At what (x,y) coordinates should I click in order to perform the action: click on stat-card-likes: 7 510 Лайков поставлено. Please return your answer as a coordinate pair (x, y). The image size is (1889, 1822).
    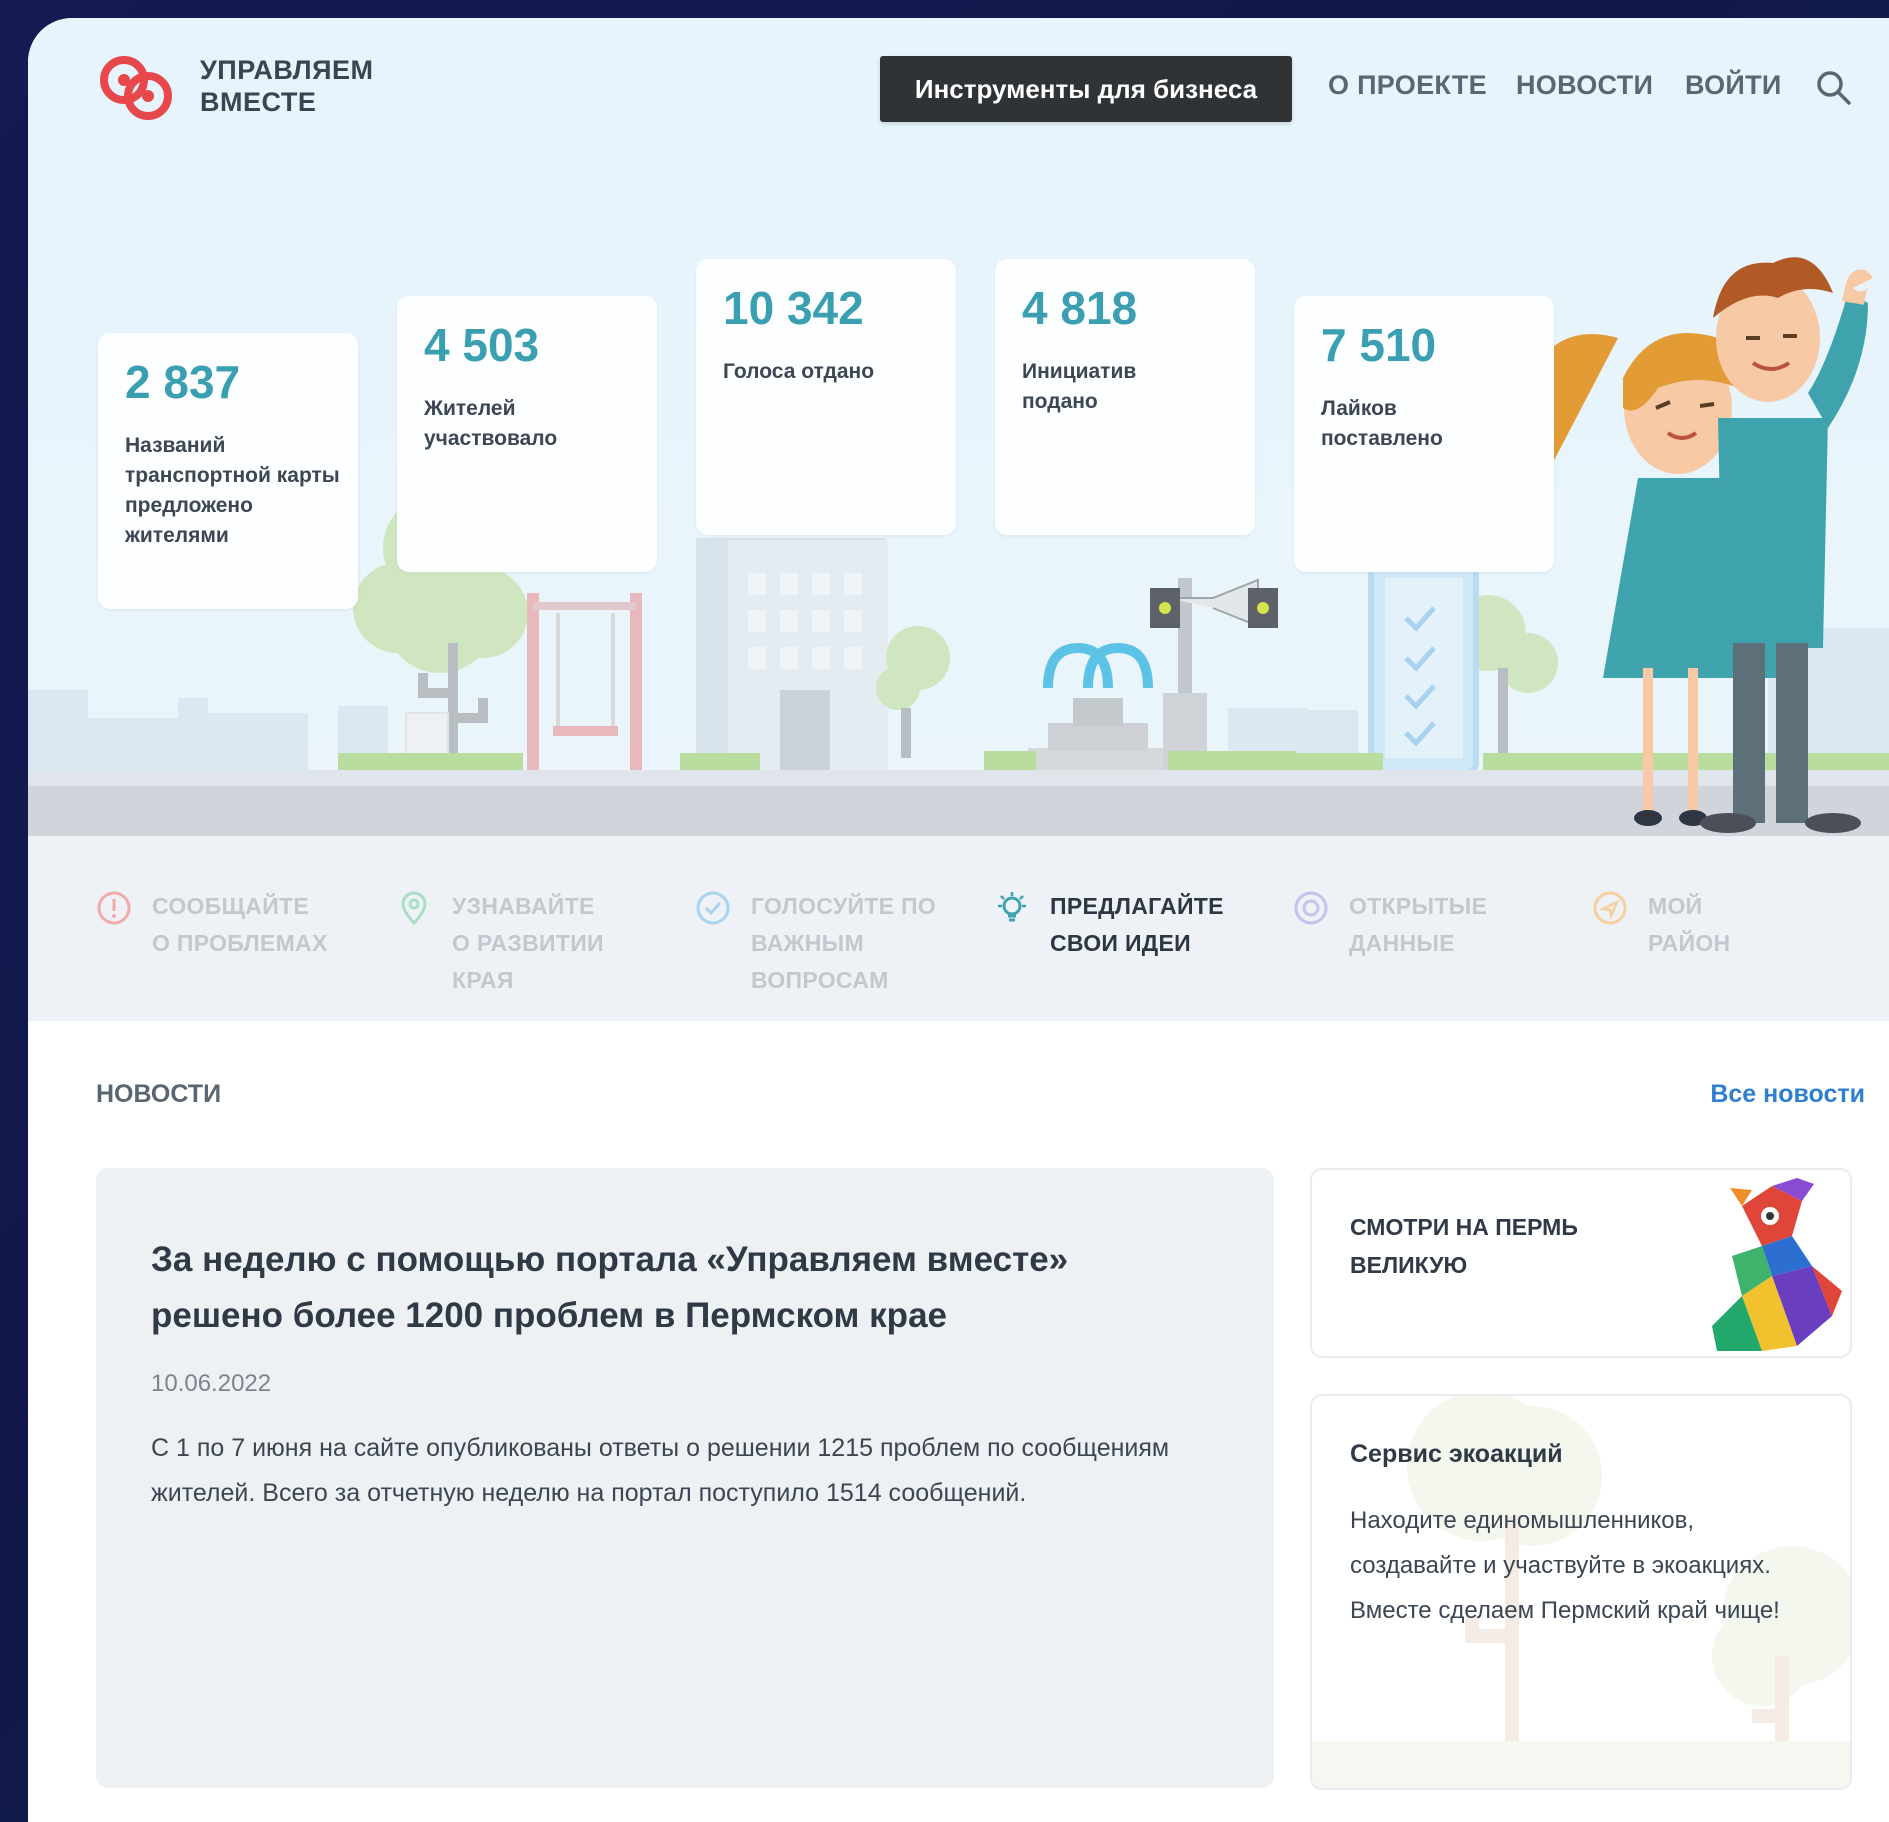
    Looking at the image, I should click on (1424, 434).